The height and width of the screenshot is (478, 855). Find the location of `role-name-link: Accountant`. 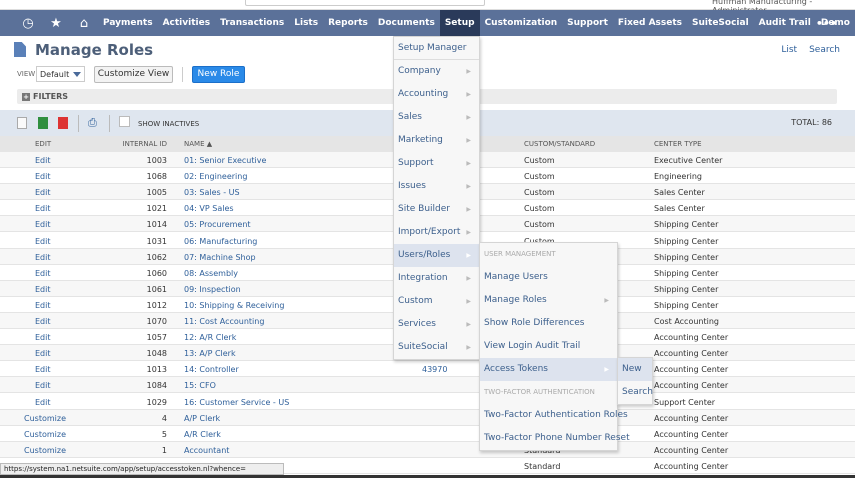

role-name-link: Accountant is located at coordinates (206, 450).